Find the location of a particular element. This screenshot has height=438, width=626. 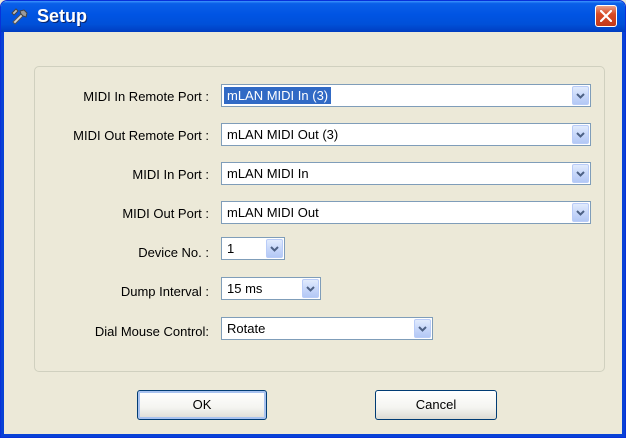

midi-in-remote-port-select: mLAN MIDI In (3) is located at coordinates (406, 95).